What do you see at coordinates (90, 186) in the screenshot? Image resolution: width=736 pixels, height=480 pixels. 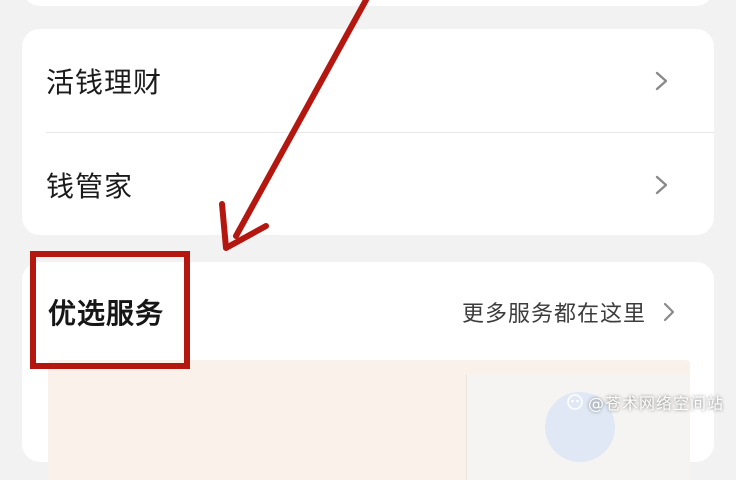 I see `list-item-label: 钱管家` at bounding box center [90, 186].